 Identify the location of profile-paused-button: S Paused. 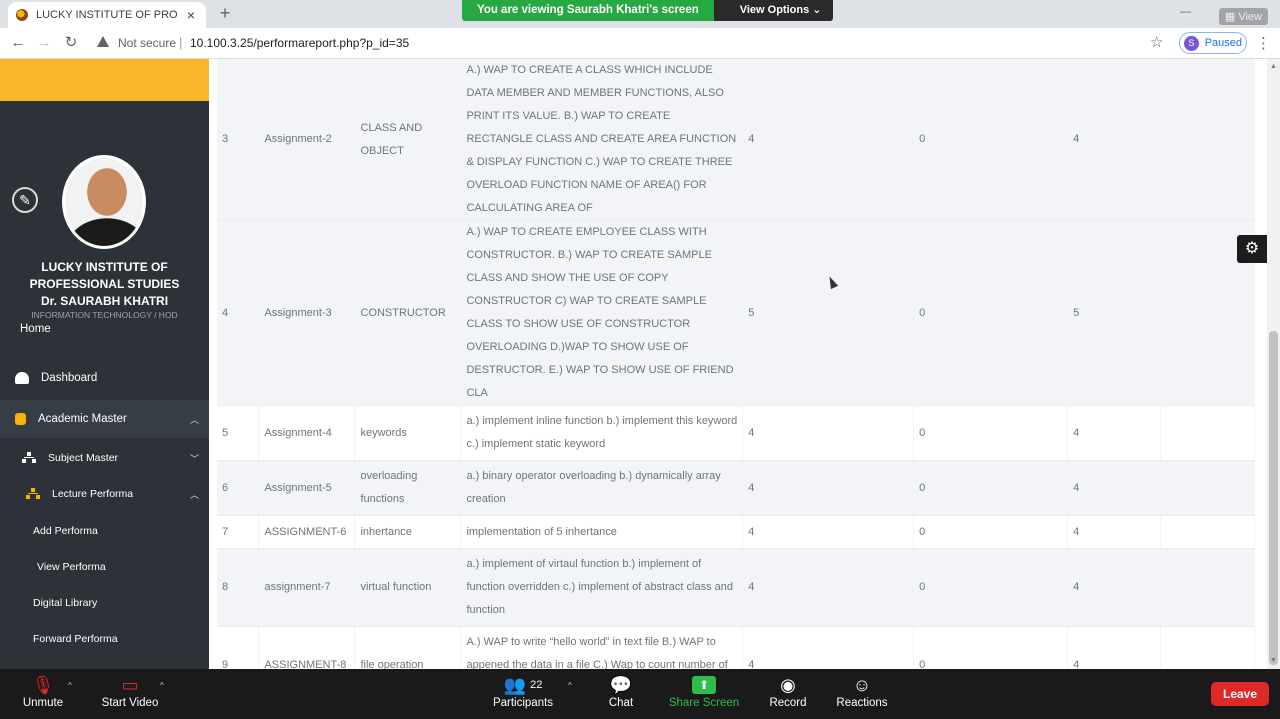
(1213, 43).